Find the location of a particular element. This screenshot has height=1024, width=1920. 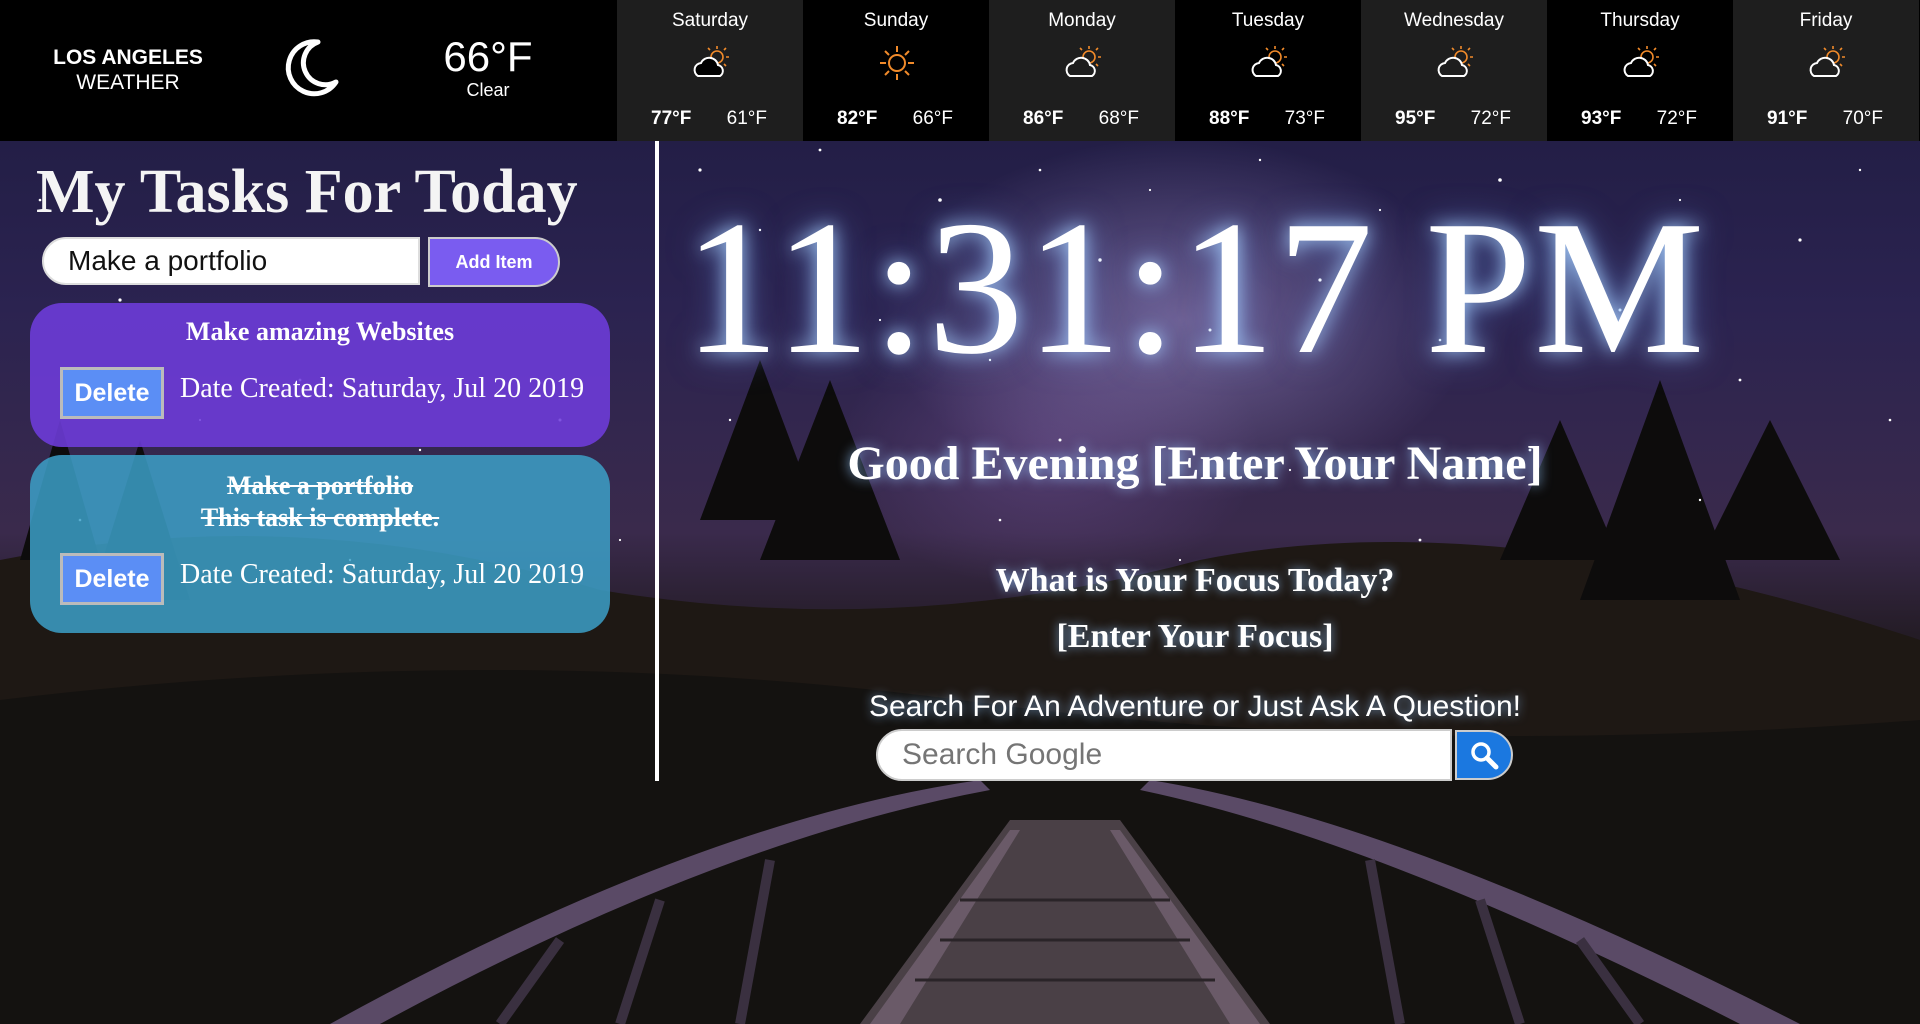

forecast-high: 88°F is located at coordinates (1229, 118).